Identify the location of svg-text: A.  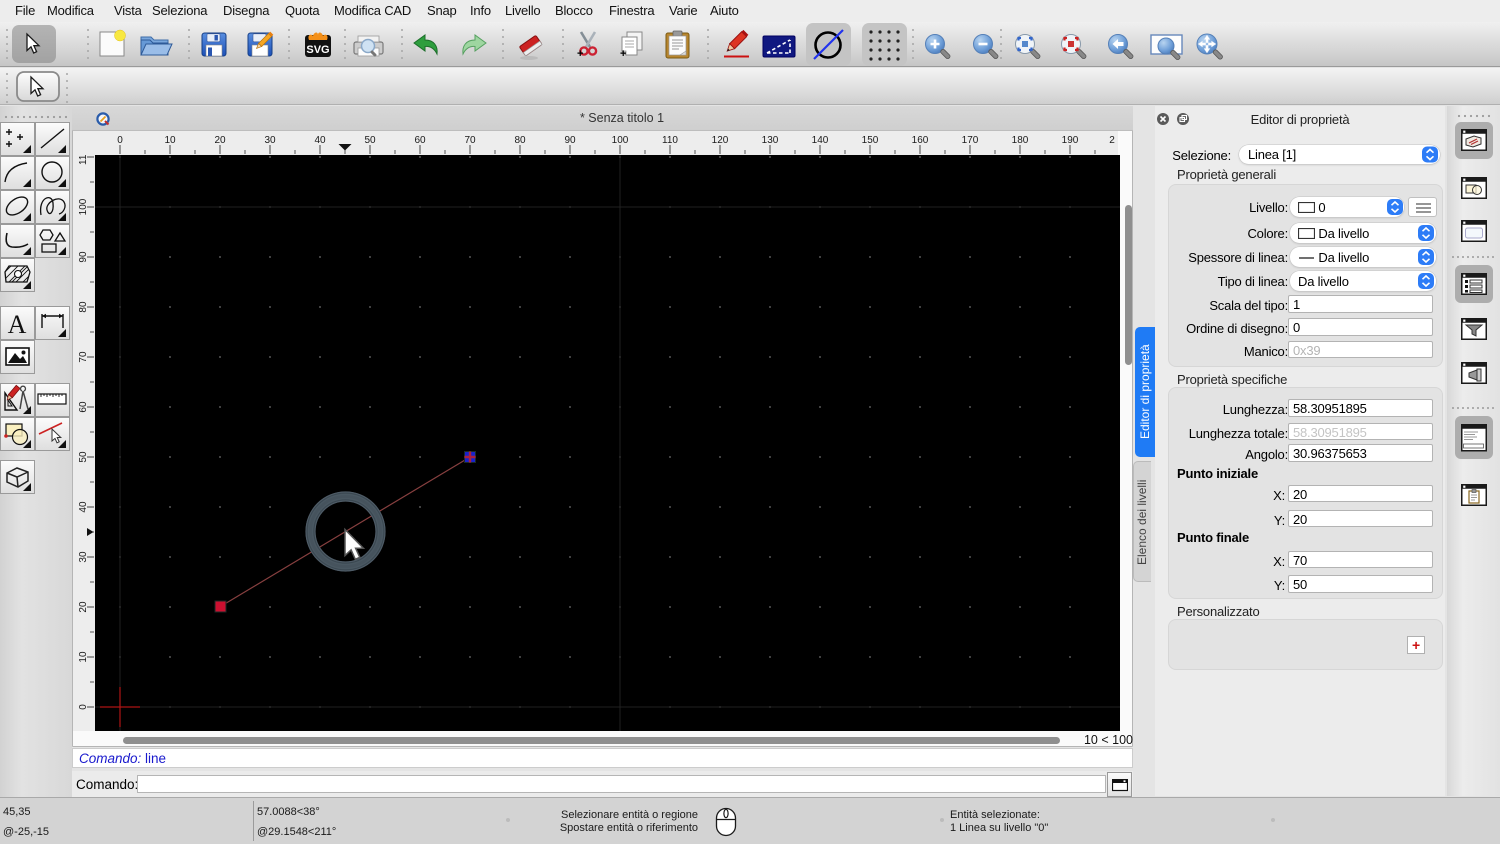
(17, 324).